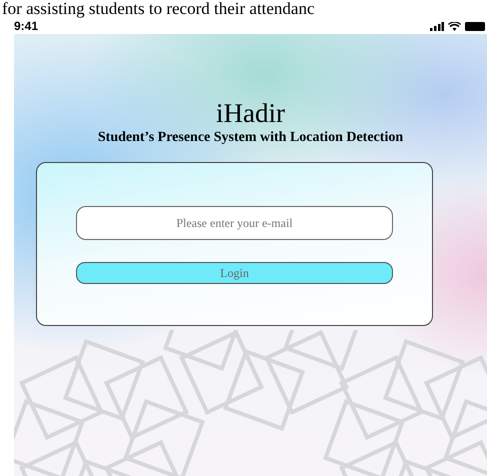 Image resolution: width=487 pixels, height=476 pixels. Describe the element at coordinates (251, 138) in the screenshot. I see `app-subtitle: Student’s Presence System with Location Detection` at that location.